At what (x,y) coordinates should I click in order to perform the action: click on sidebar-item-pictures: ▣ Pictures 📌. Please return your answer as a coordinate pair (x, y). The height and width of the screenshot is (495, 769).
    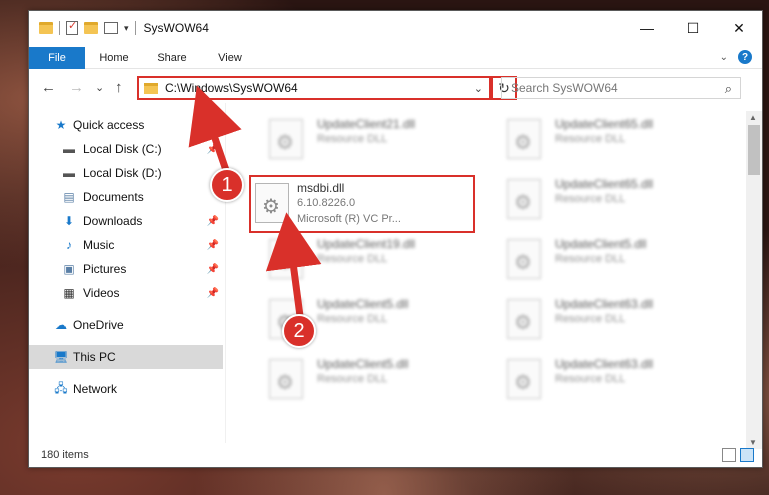
    Looking at the image, I should click on (126, 269).